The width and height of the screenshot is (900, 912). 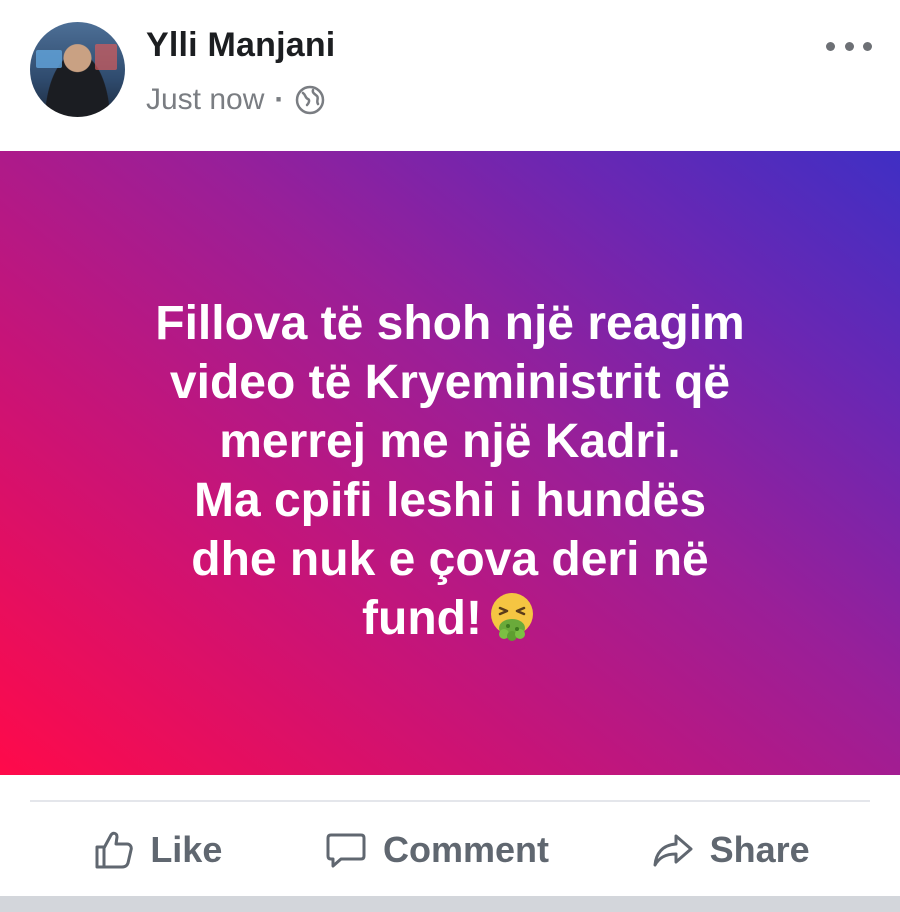 What do you see at coordinates (673, 850) in the screenshot?
I see `share-arrow-icon` at bounding box center [673, 850].